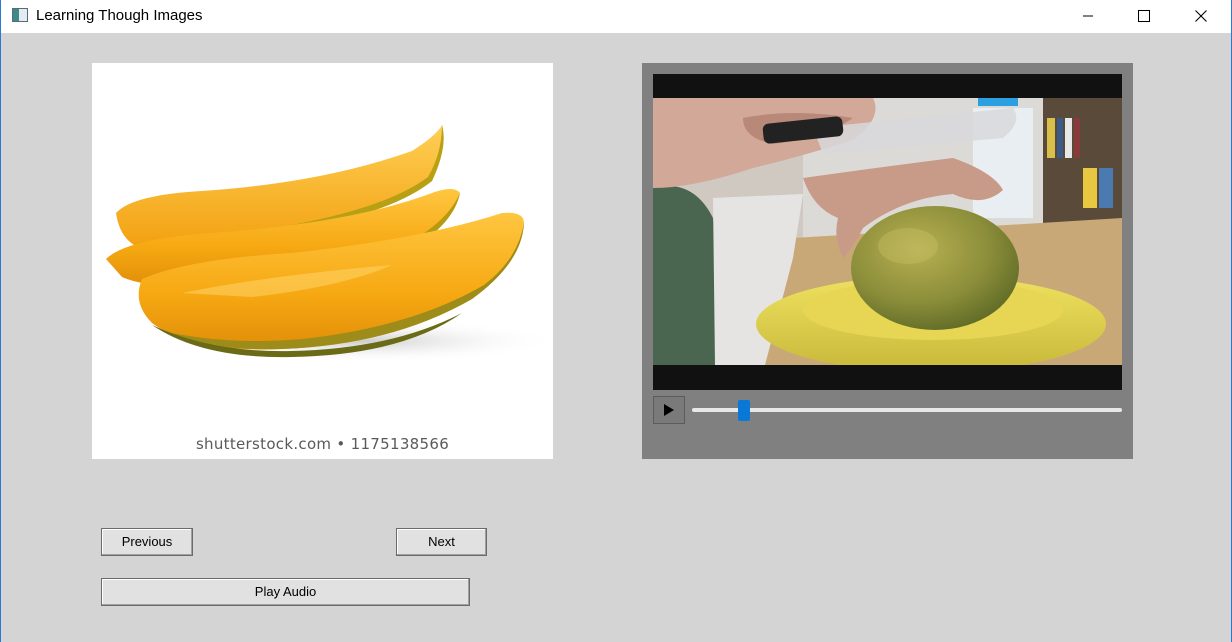  I want to click on play-icon, so click(669, 410).